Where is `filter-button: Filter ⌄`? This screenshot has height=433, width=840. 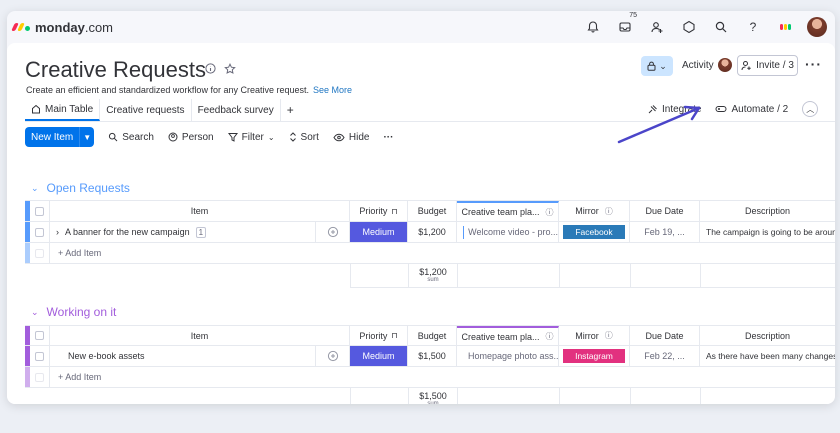
filter-button: Filter ⌄ is located at coordinates (251, 137).